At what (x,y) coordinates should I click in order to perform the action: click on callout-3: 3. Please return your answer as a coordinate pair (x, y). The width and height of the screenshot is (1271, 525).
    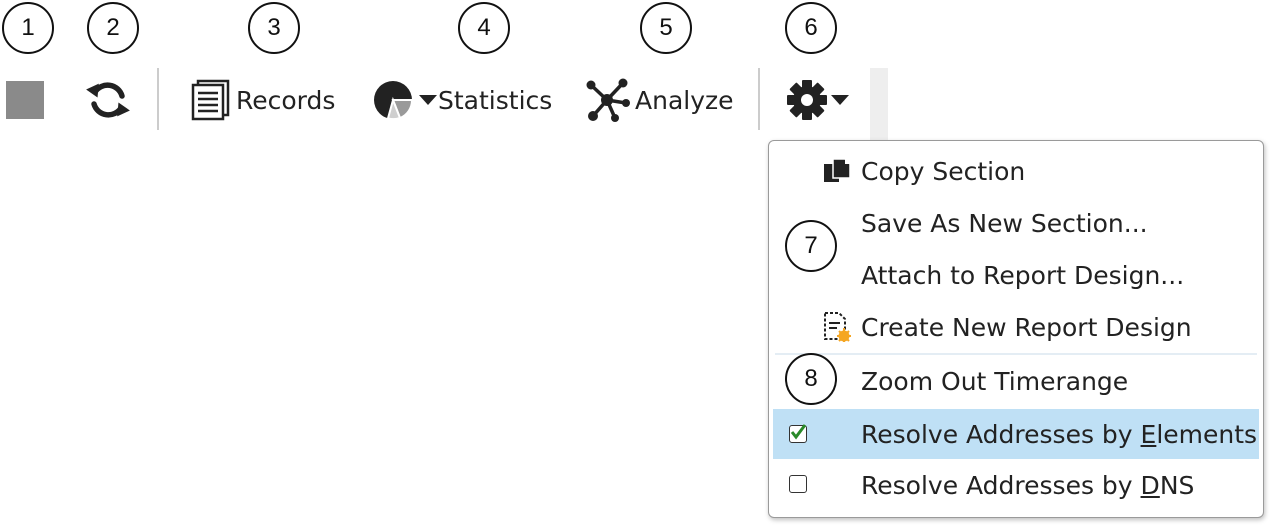
    Looking at the image, I should click on (274, 28).